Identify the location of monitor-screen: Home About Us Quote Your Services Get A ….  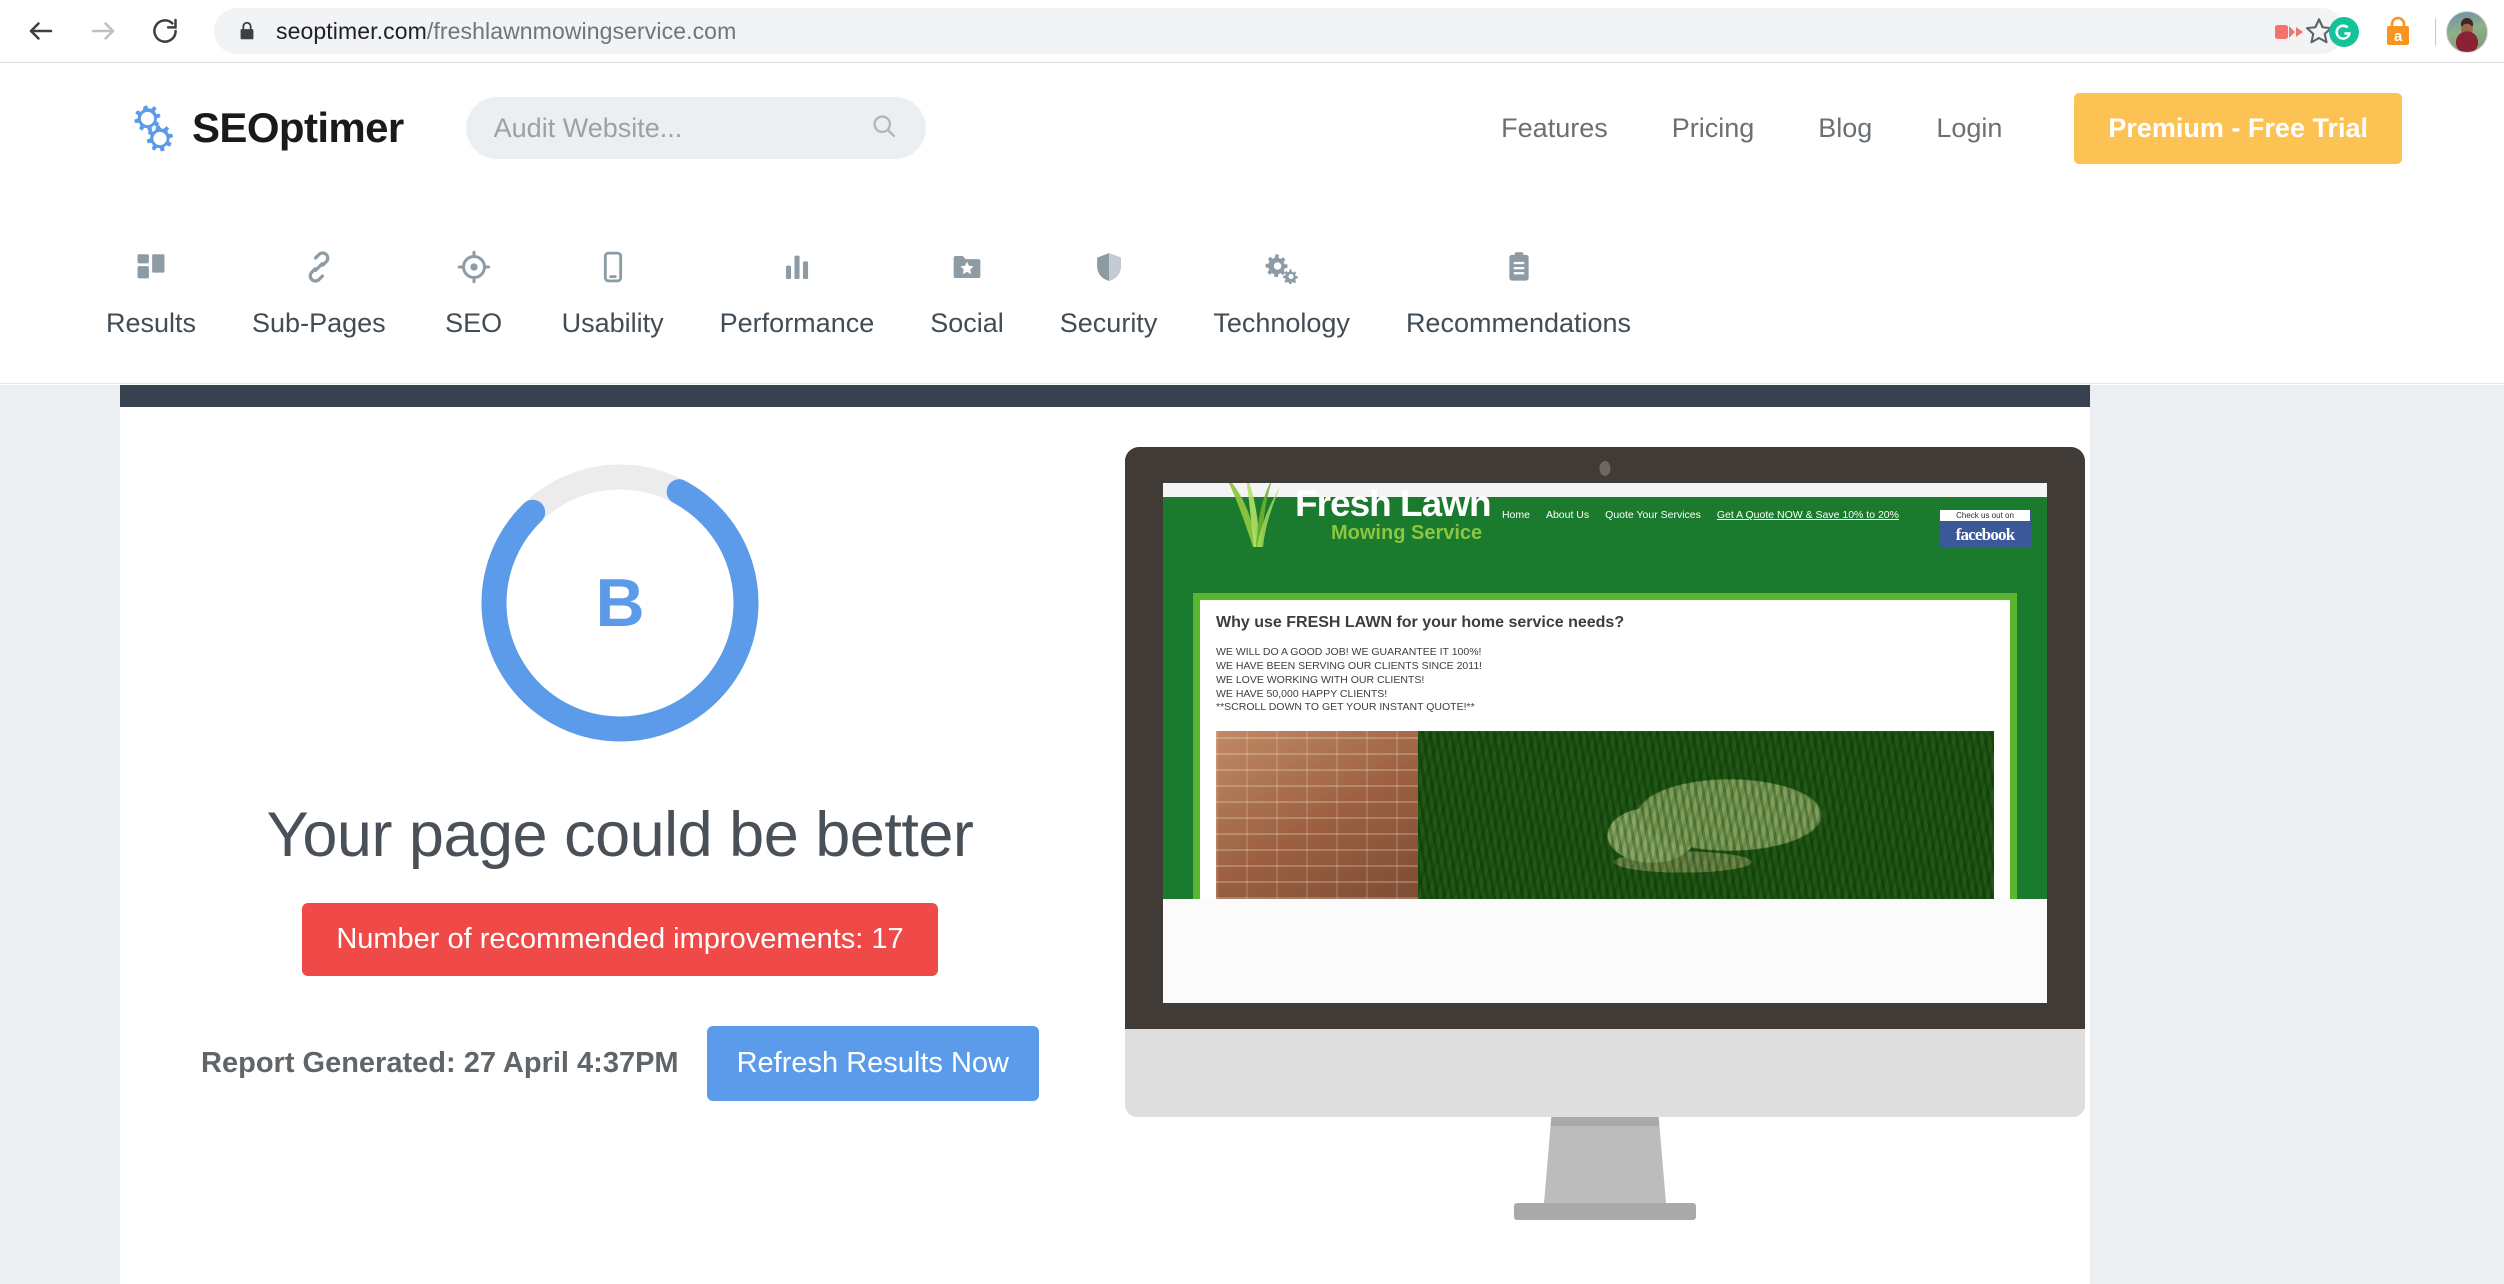
(1605, 743).